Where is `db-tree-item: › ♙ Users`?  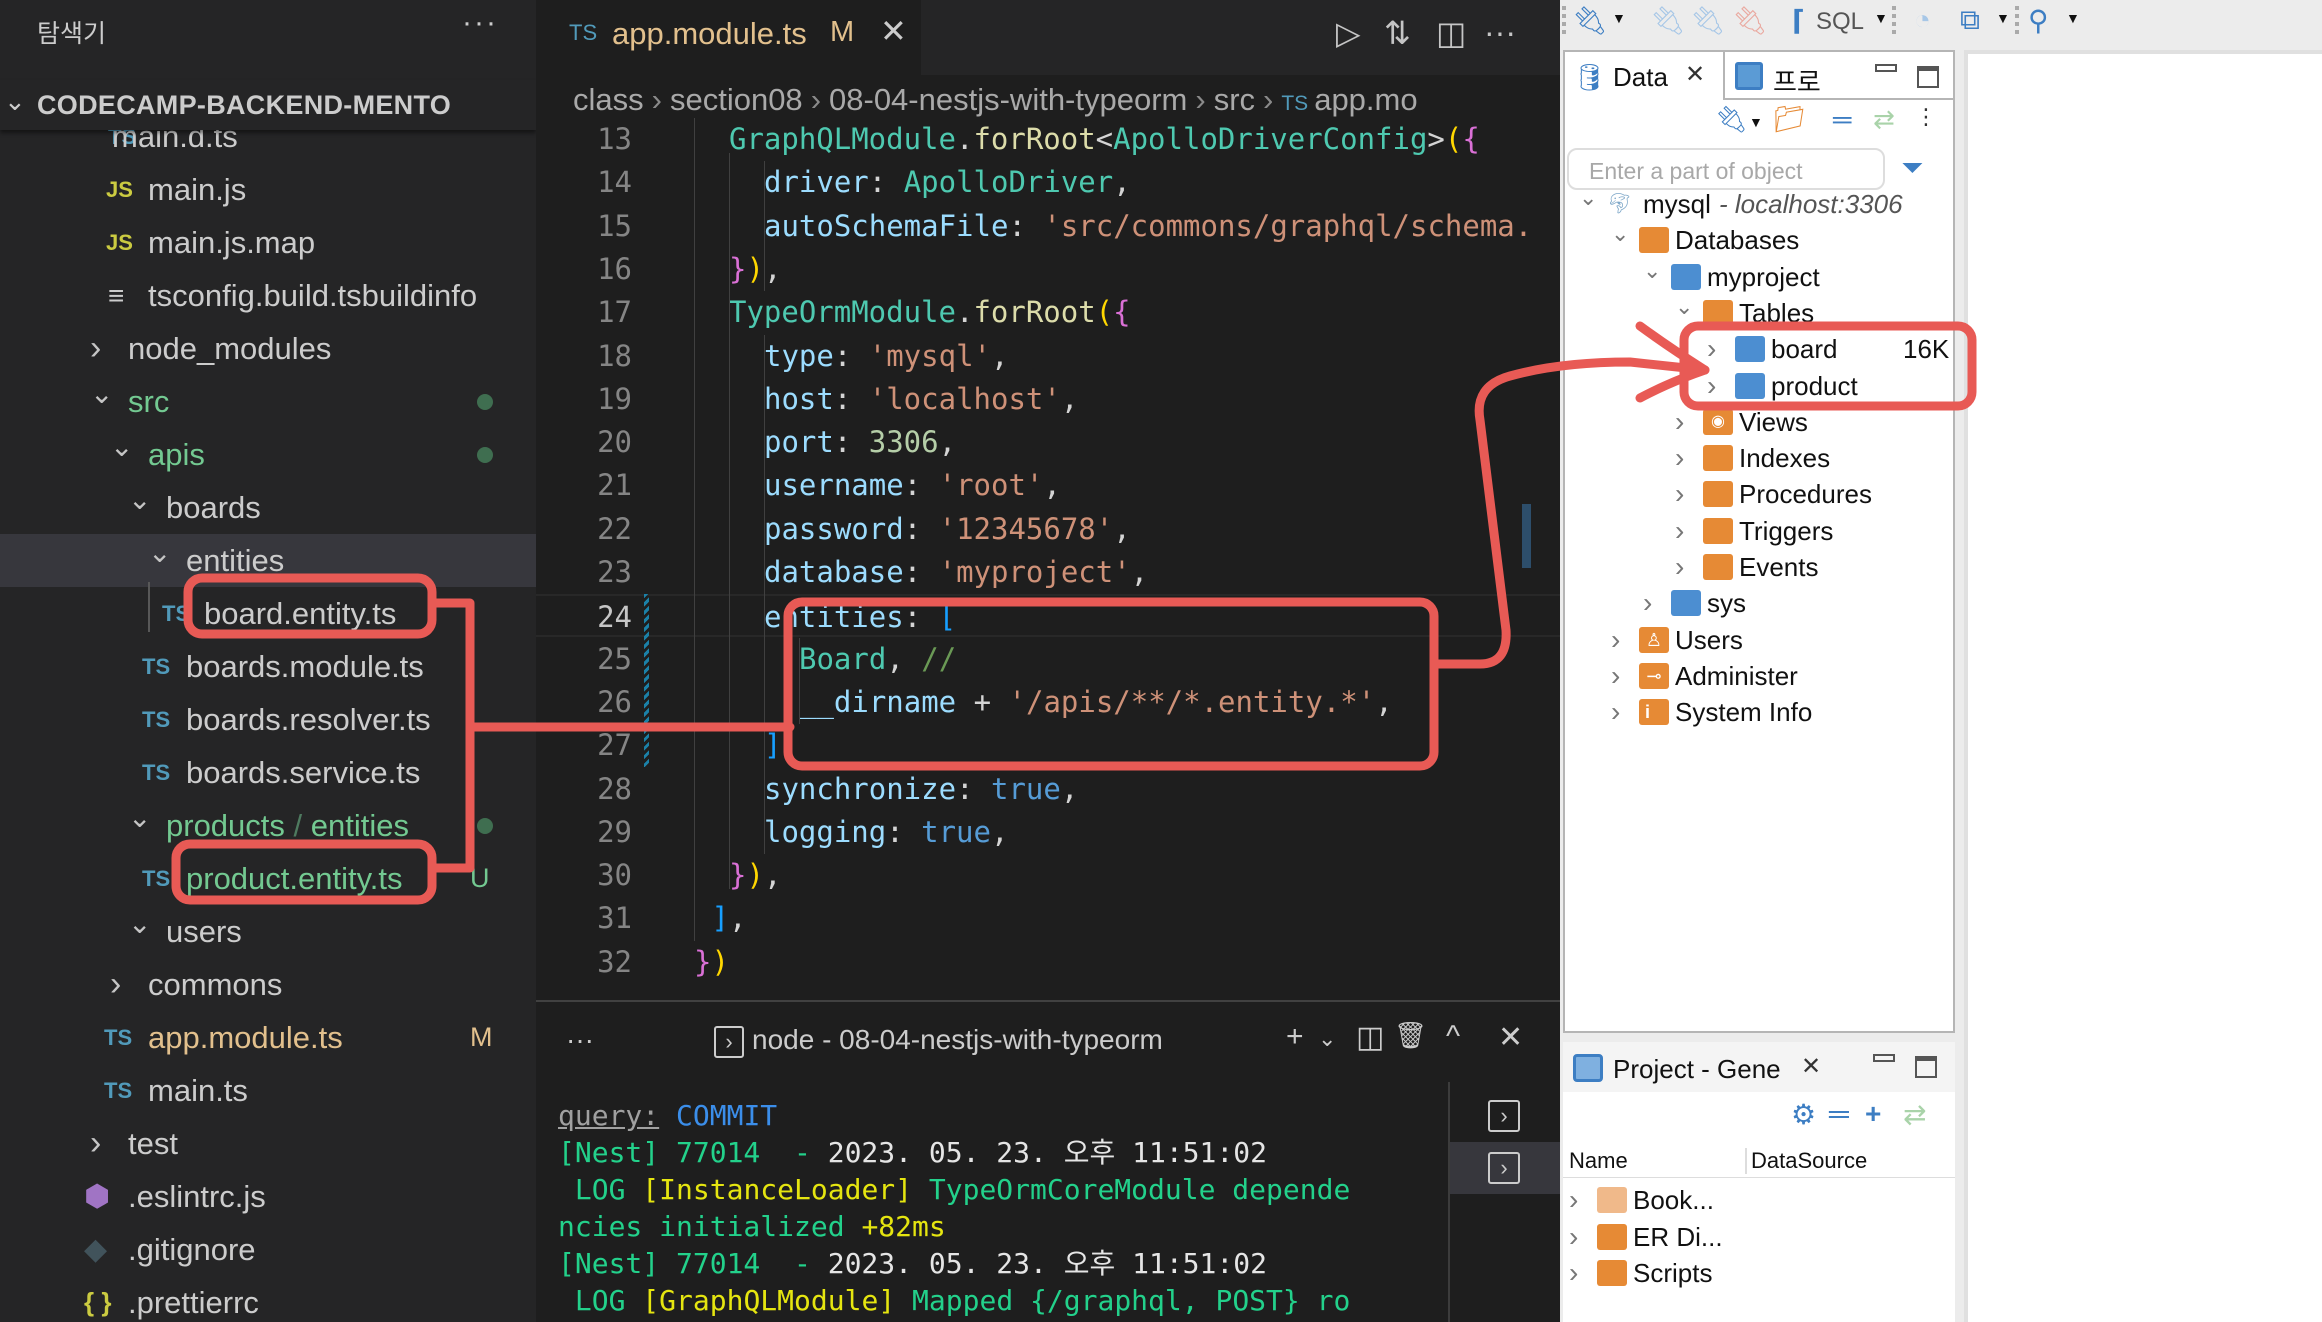 db-tree-item: › ♙ Users is located at coordinates (1785, 640).